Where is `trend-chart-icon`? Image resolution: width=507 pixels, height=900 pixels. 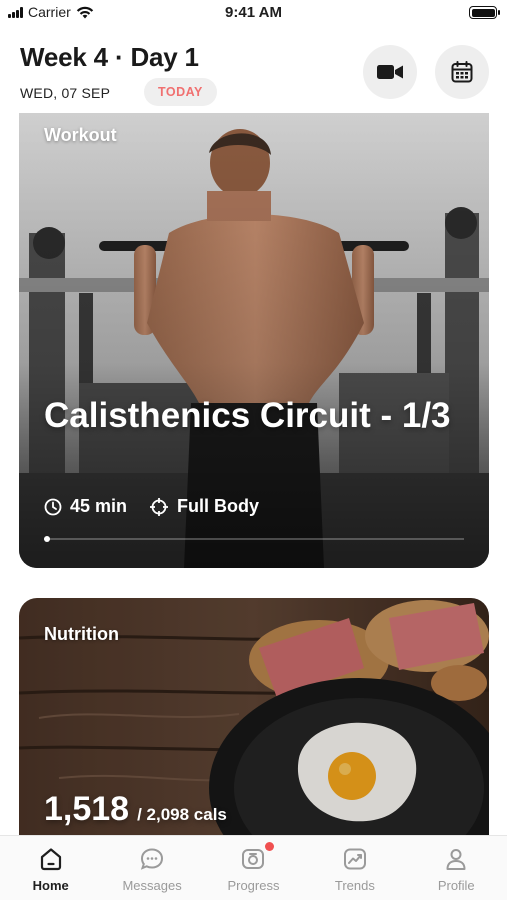
trend-chart-icon is located at coordinates (354, 859).